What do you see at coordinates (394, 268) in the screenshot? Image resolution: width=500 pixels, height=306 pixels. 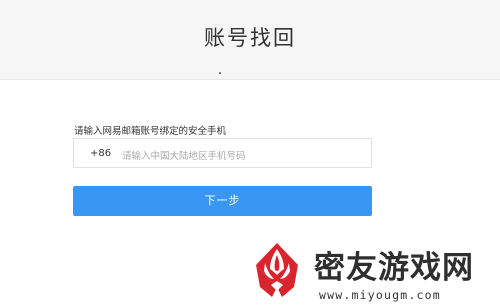 I see `watermark-title: 密友游戏网` at bounding box center [394, 268].